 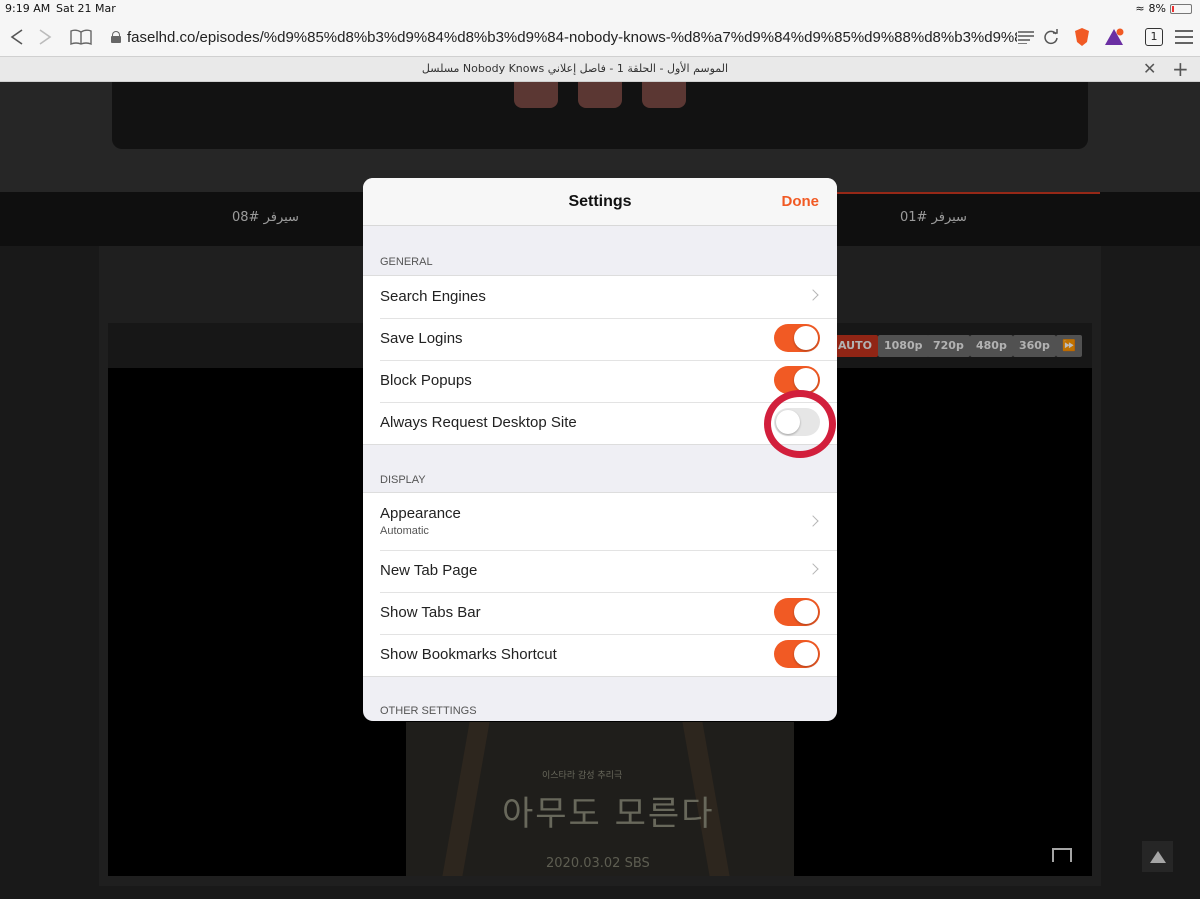 What do you see at coordinates (478, 422) in the screenshot?
I see `row-label: Always Request Desktop Site` at bounding box center [478, 422].